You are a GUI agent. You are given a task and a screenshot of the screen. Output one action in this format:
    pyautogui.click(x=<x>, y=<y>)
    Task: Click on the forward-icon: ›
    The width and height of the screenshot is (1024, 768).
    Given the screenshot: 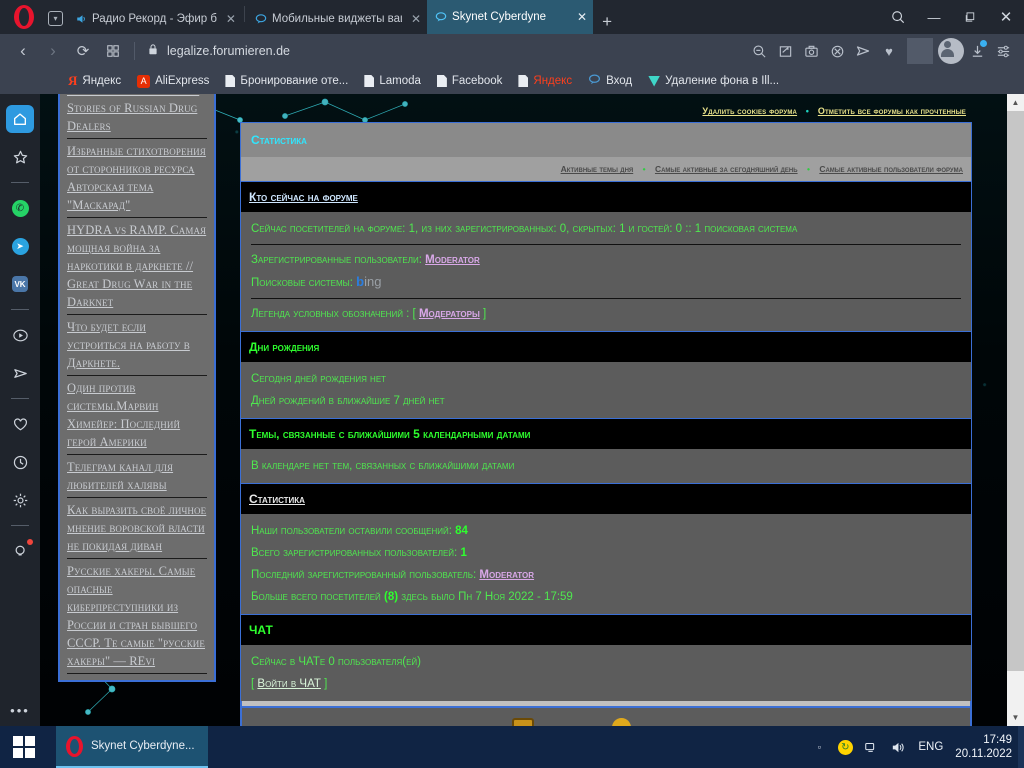 What is the action you would take?
    pyautogui.click(x=53, y=51)
    